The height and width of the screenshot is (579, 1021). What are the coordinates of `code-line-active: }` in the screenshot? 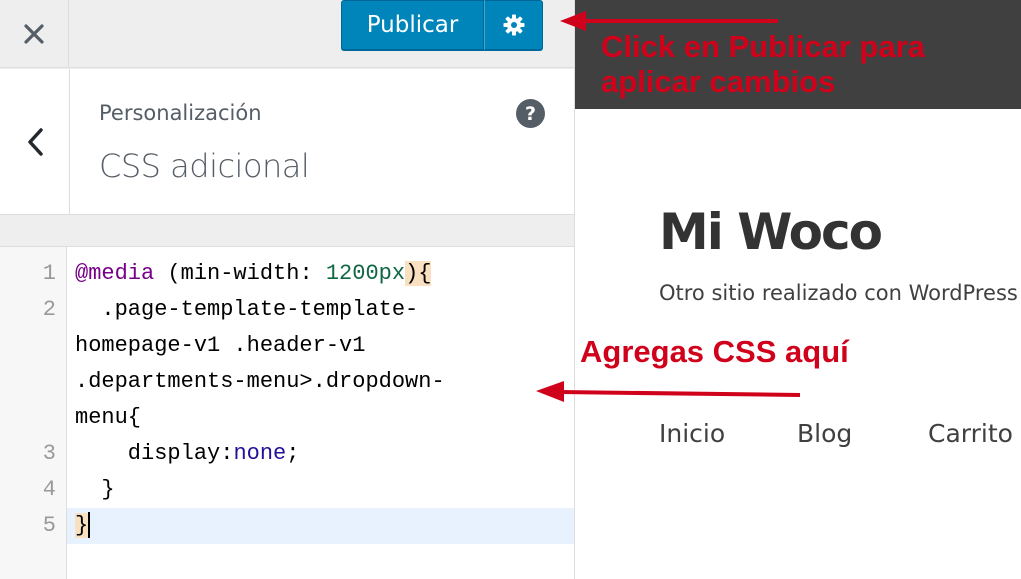 It's located at (320, 526).